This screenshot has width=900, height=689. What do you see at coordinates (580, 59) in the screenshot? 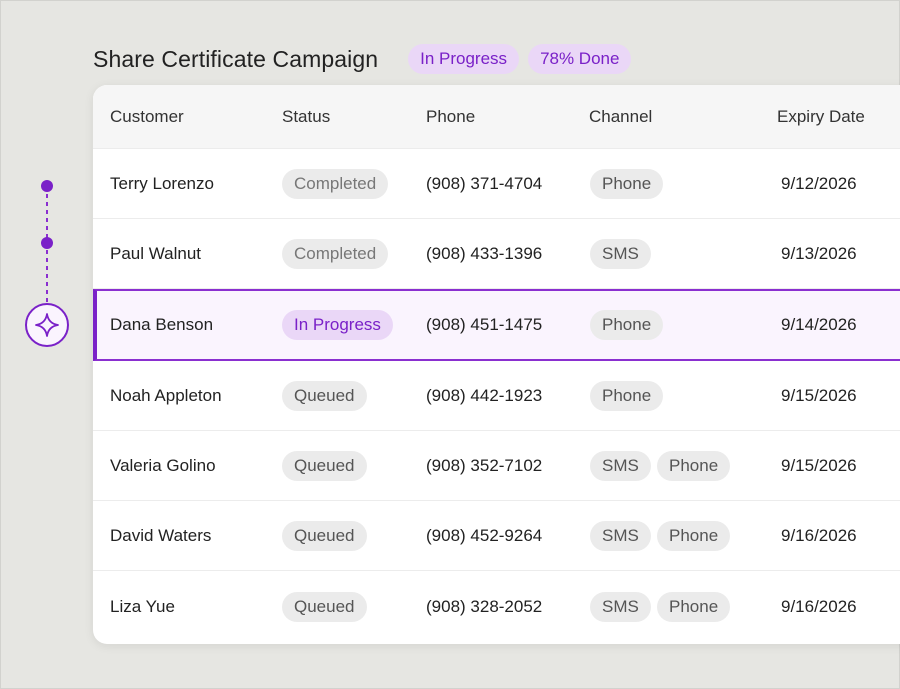
I see `campaign-progress-badge: 78% Done` at bounding box center [580, 59].